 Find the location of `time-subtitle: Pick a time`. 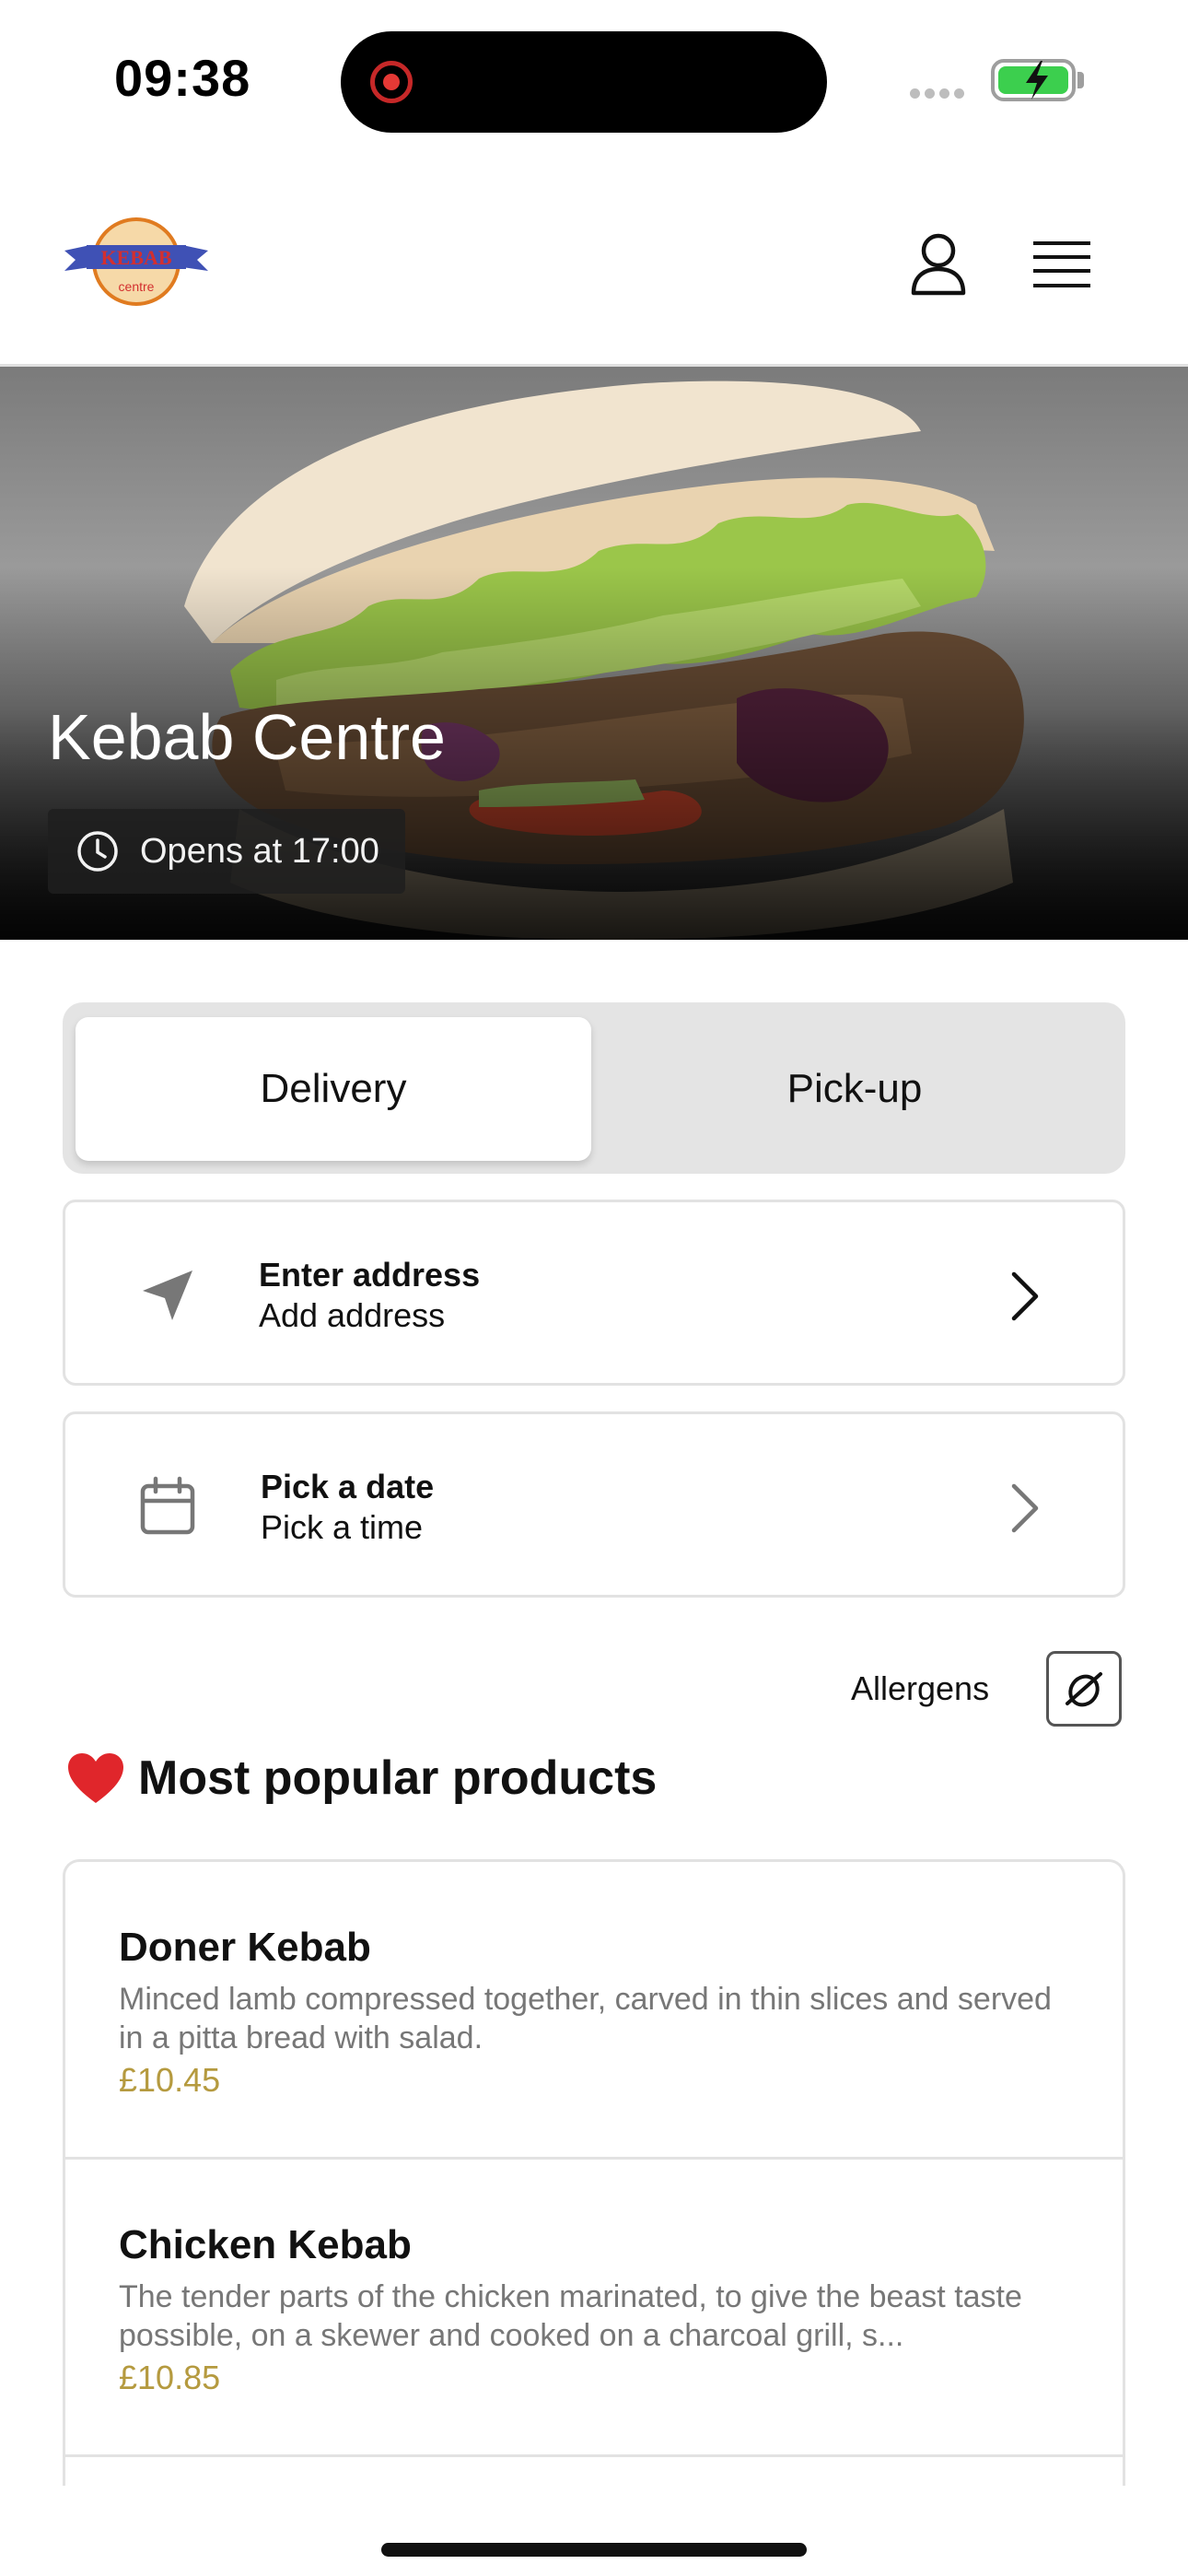

time-subtitle: Pick a time is located at coordinates (342, 1527).